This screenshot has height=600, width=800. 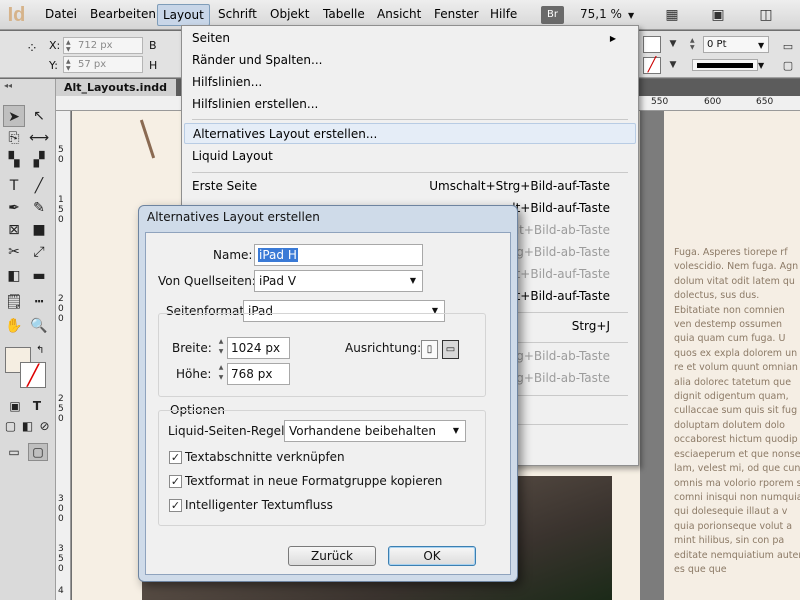 I want to click on rectangle-tool-icon: ■, so click(x=39, y=230).